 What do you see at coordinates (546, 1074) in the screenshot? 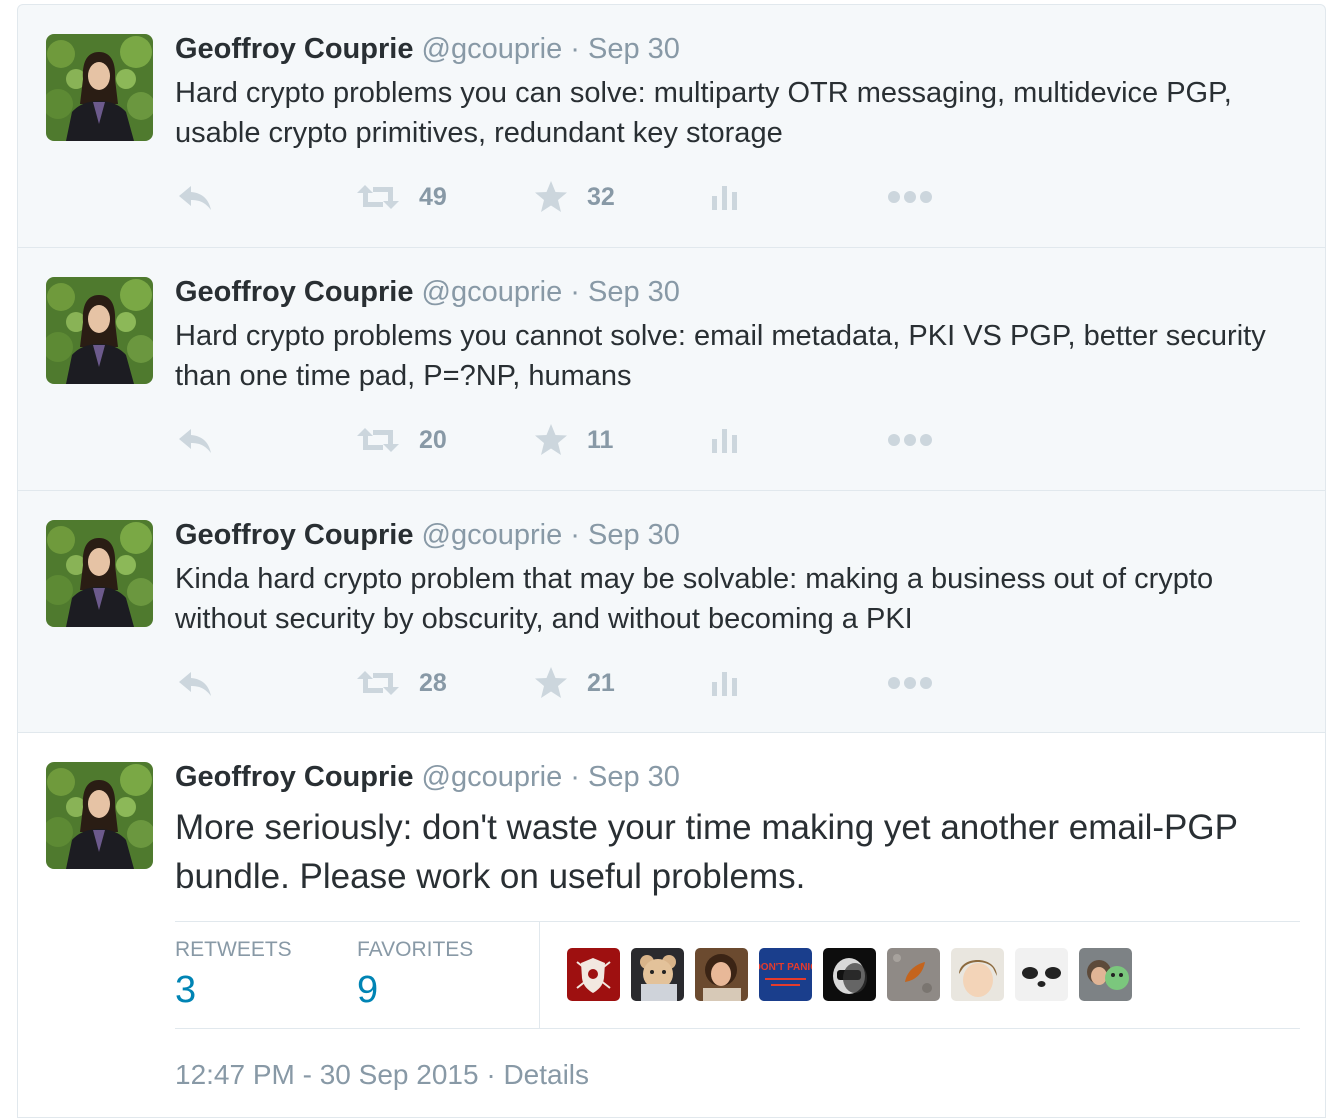
I see `details-link: Details` at bounding box center [546, 1074].